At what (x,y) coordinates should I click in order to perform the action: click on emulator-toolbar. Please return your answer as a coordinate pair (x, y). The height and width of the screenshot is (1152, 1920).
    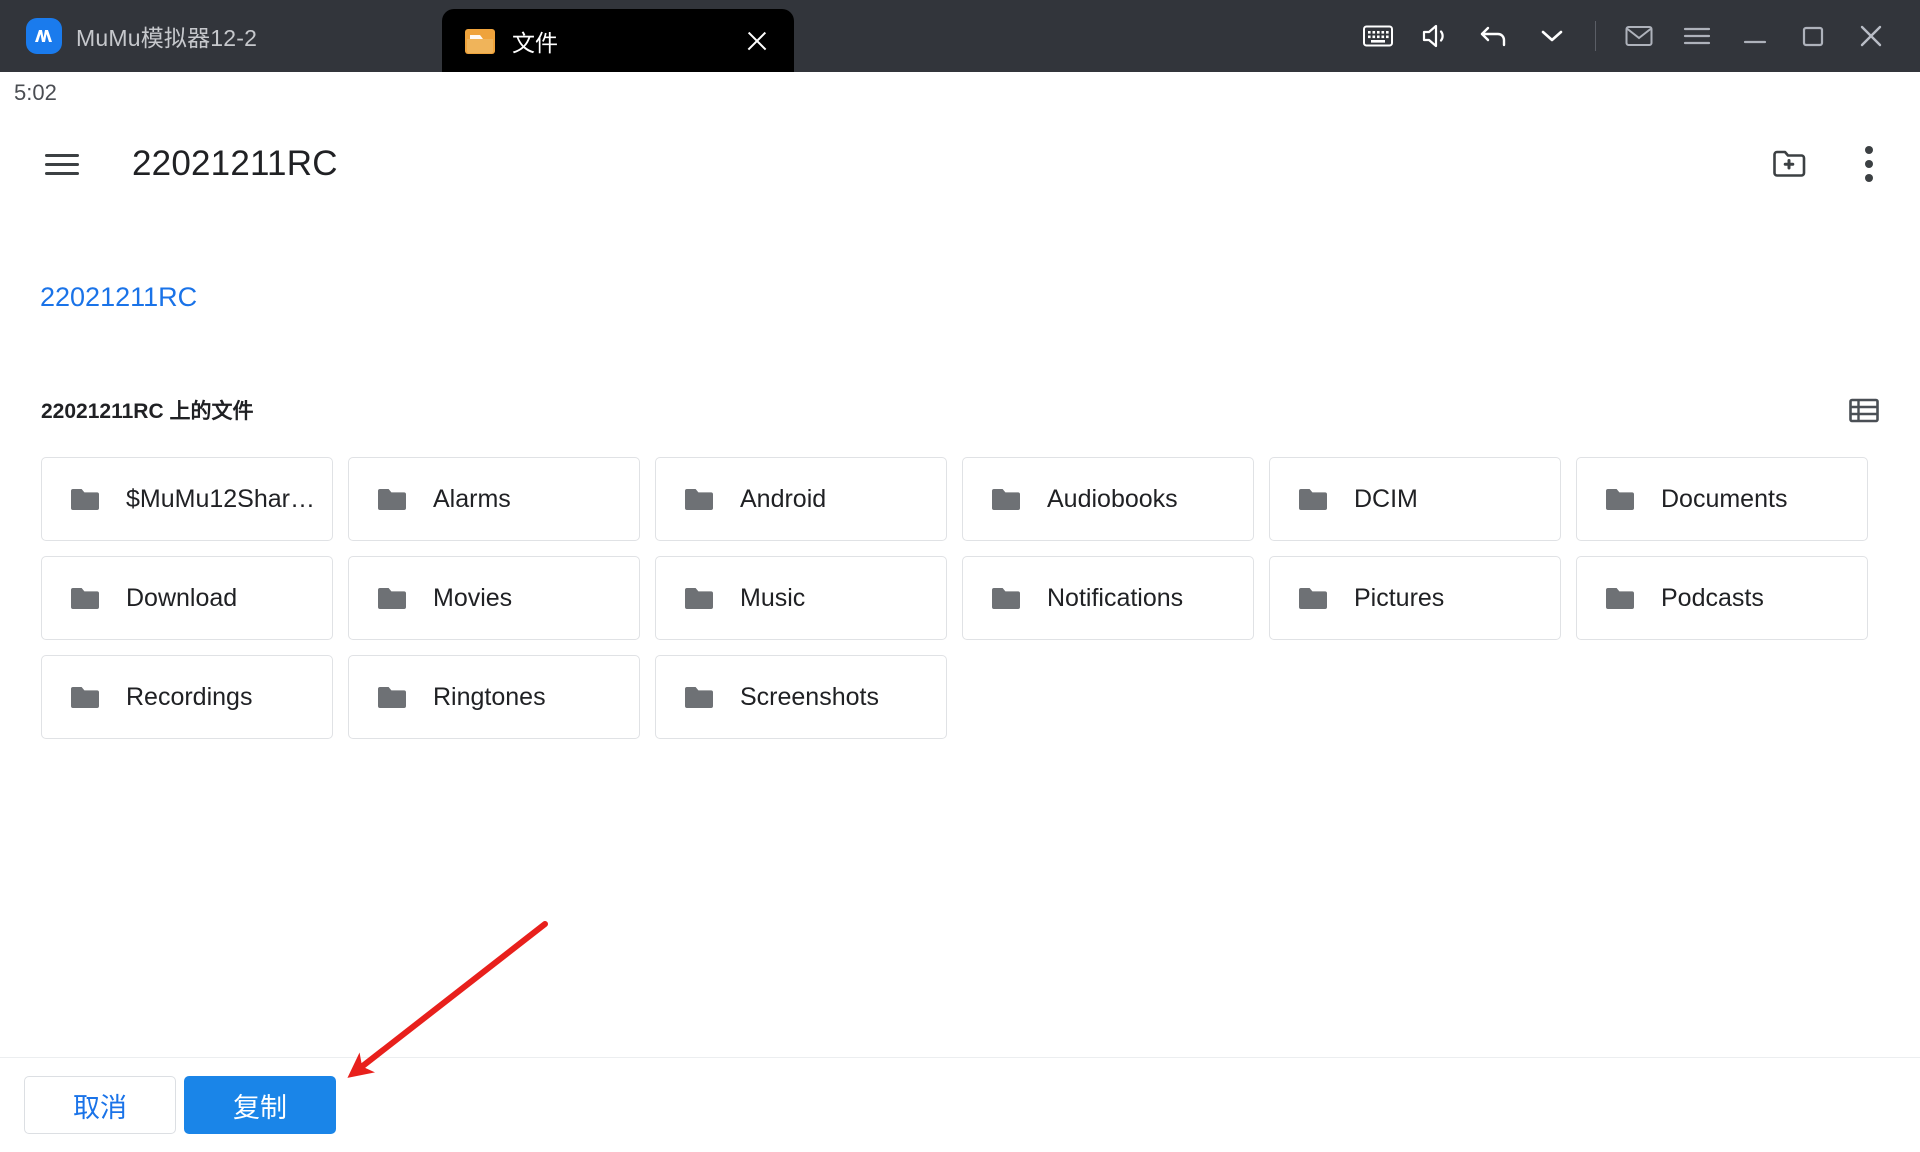
    Looking at the image, I should click on (1624, 36).